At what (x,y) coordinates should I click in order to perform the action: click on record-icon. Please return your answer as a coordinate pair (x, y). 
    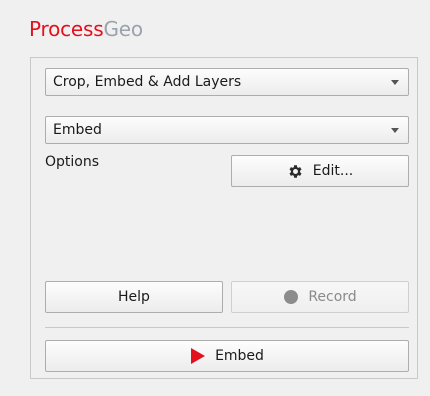
    Looking at the image, I should click on (291, 297).